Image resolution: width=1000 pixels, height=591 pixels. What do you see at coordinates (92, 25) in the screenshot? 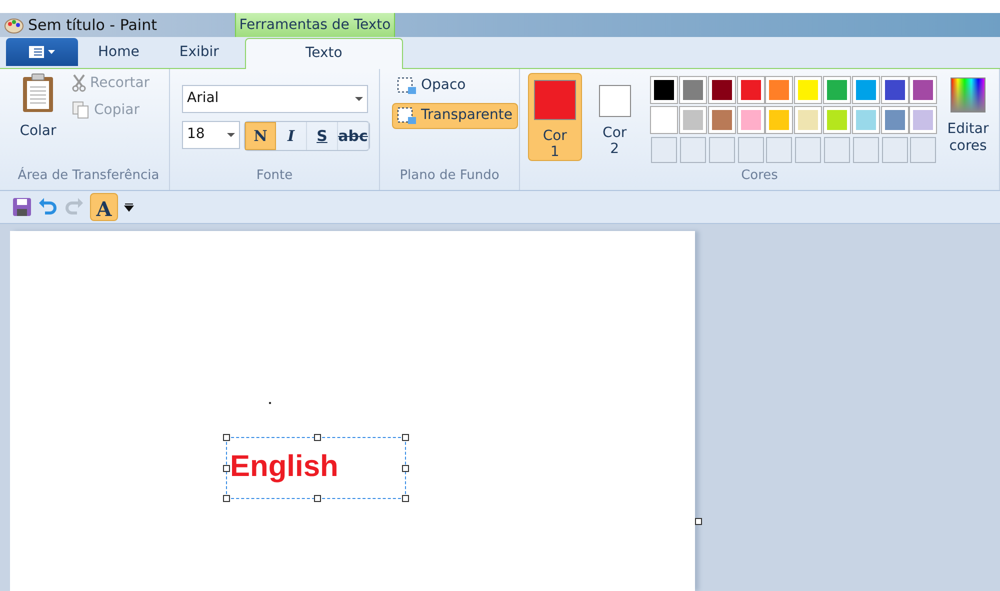
I see `window-title: Sem título - Paint` at bounding box center [92, 25].